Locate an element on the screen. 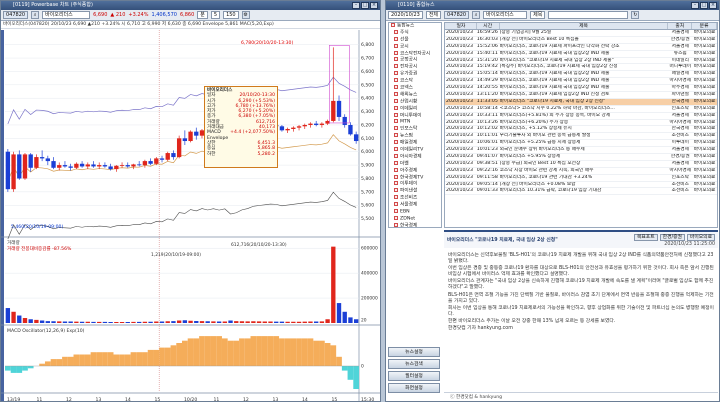 The width and height of the screenshot is (720, 402). period-input: 5 is located at coordinates (215, 15).